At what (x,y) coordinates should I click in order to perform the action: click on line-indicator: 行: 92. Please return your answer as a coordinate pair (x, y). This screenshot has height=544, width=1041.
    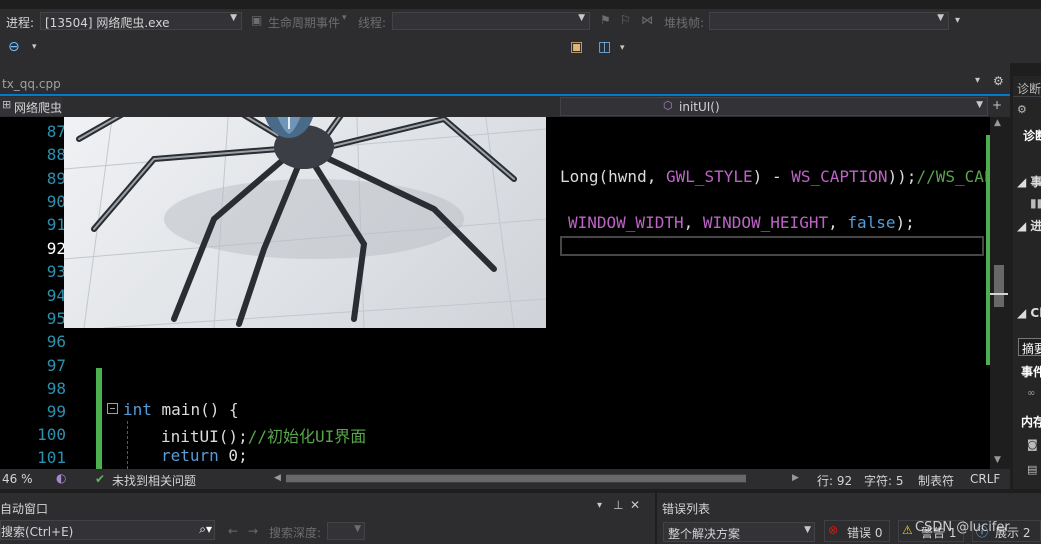
    Looking at the image, I should click on (834, 480).